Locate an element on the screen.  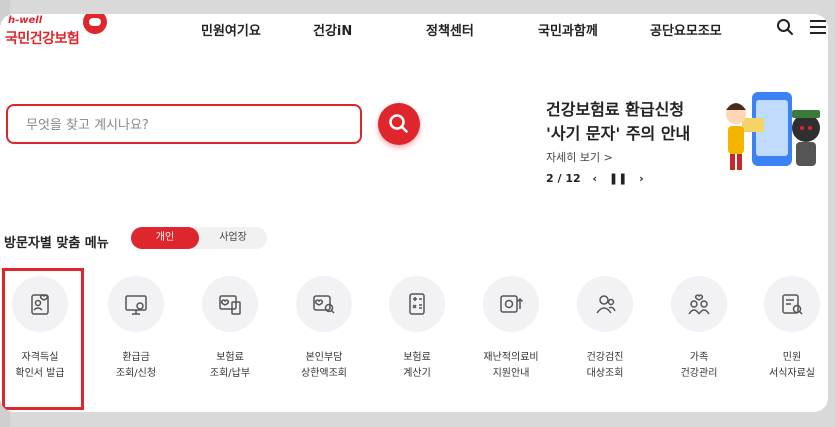
search-button is located at coordinates (399, 124).